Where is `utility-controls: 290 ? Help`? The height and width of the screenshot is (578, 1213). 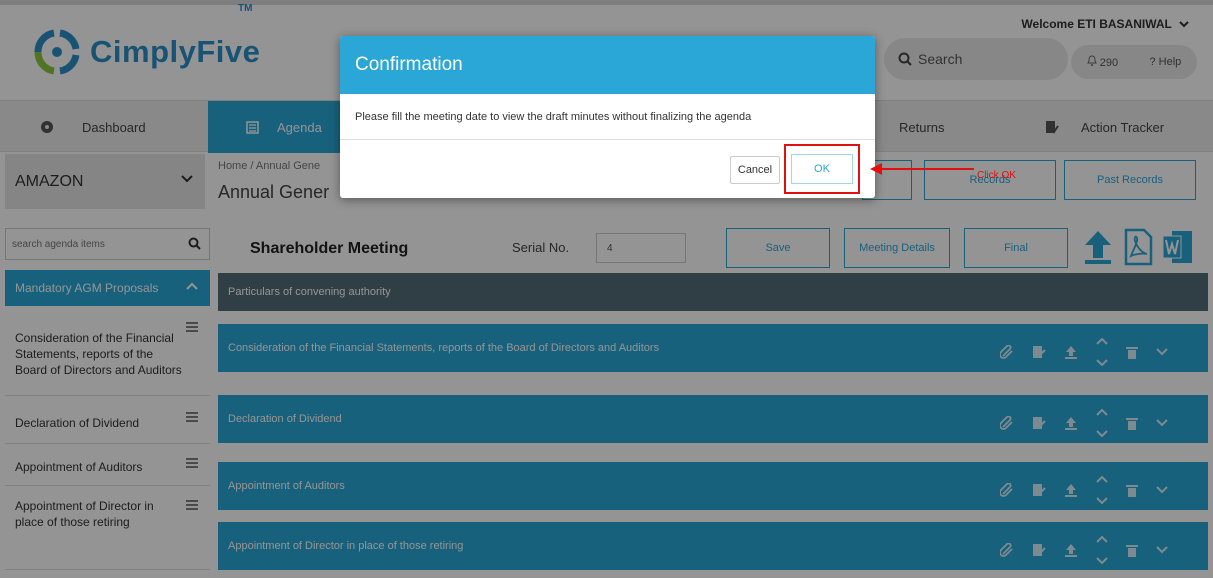
utility-controls: 290 ? Help is located at coordinates (1134, 62).